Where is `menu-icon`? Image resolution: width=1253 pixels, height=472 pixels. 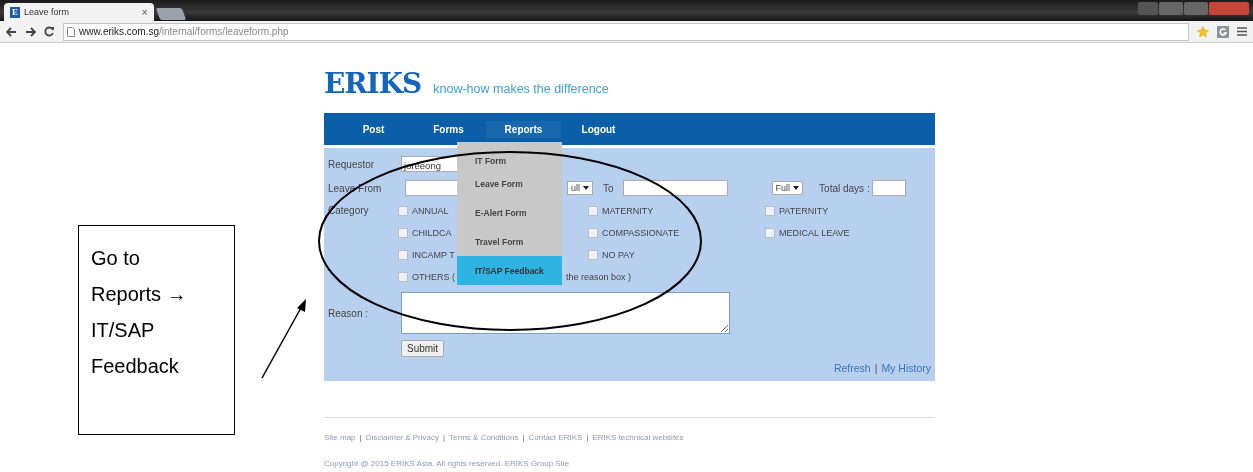
menu-icon is located at coordinates (1242, 31).